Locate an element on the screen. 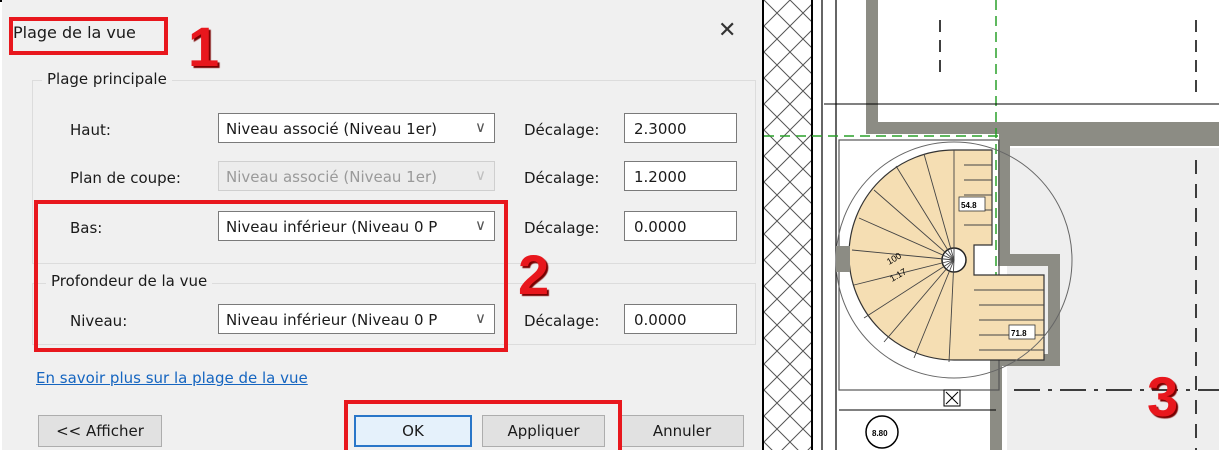 This screenshot has width=1219, height=450. depth-level-select: Niveau inférieur (Niveau 0 P ∨ is located at coordinates (356, 319).